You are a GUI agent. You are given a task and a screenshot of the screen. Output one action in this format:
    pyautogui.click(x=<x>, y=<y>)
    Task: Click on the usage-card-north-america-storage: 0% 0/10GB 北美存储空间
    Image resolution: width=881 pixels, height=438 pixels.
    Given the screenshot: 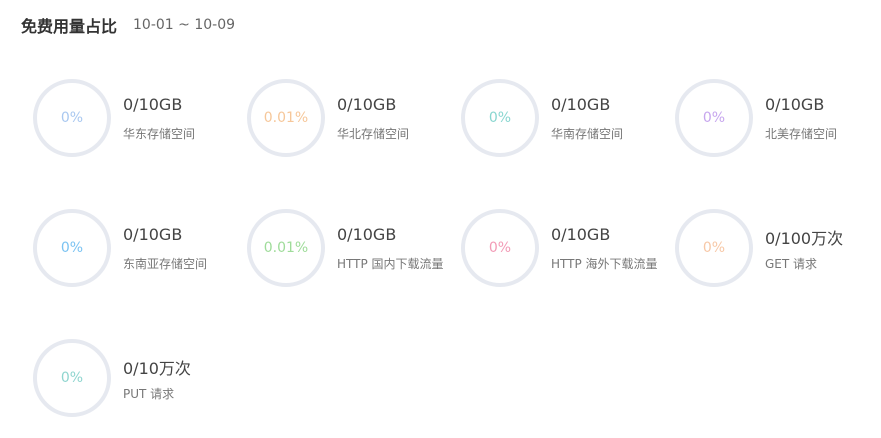 What is the action you would take?
    pyautogui.click(x=778, y=124)
    